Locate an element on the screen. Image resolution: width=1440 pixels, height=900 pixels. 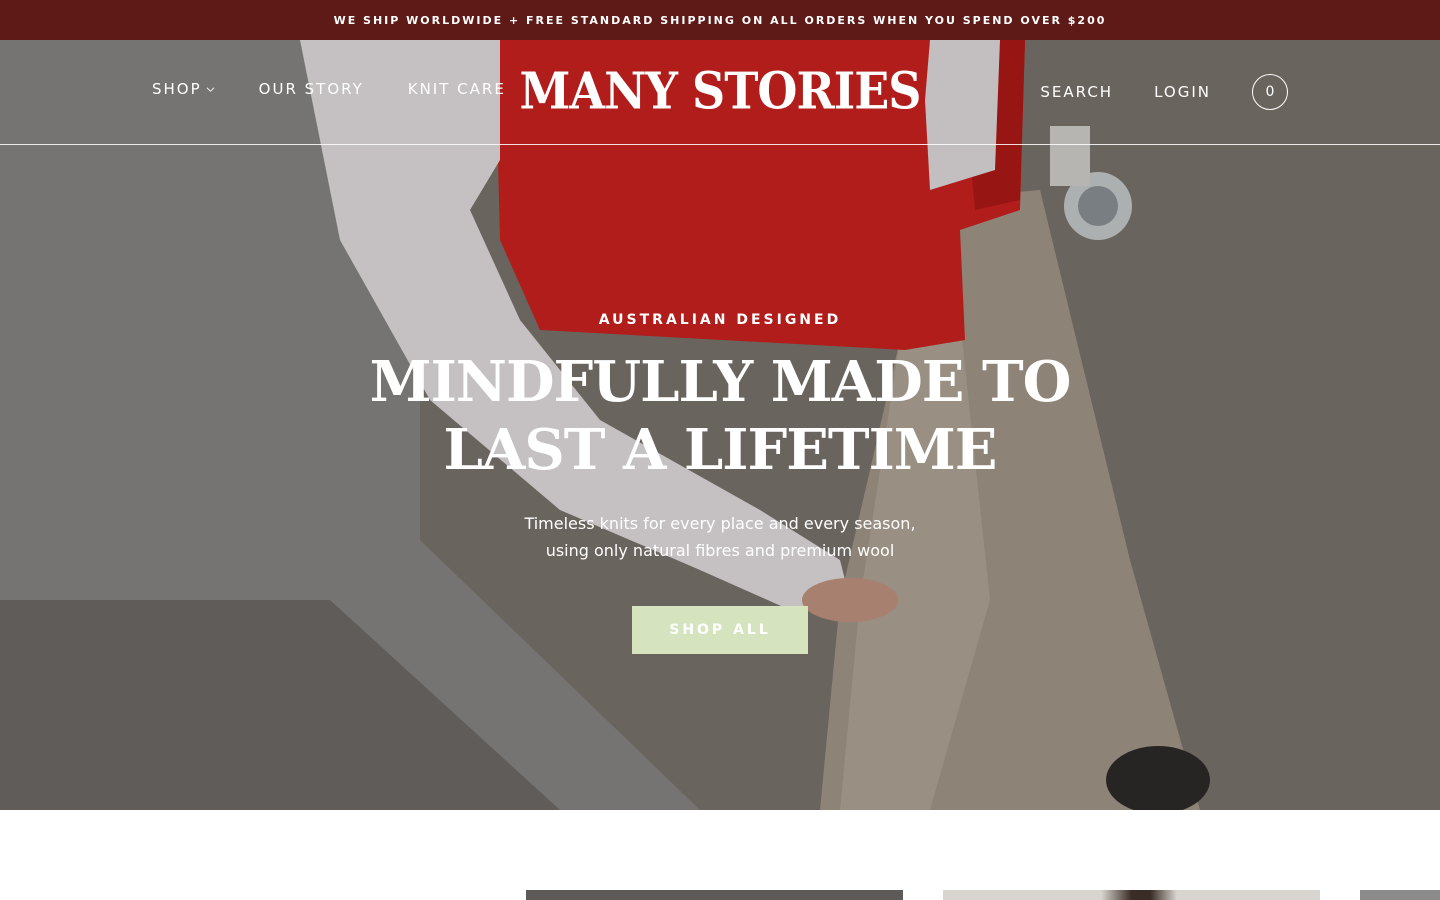
hero-headline-line-1: MINDFULLY MADE TO is located at coordinates (720, 382).